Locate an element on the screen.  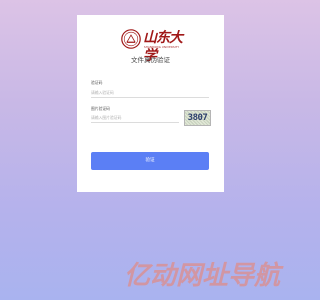
page-title: 文件真伪验证 is located at coordinates (150, 60).